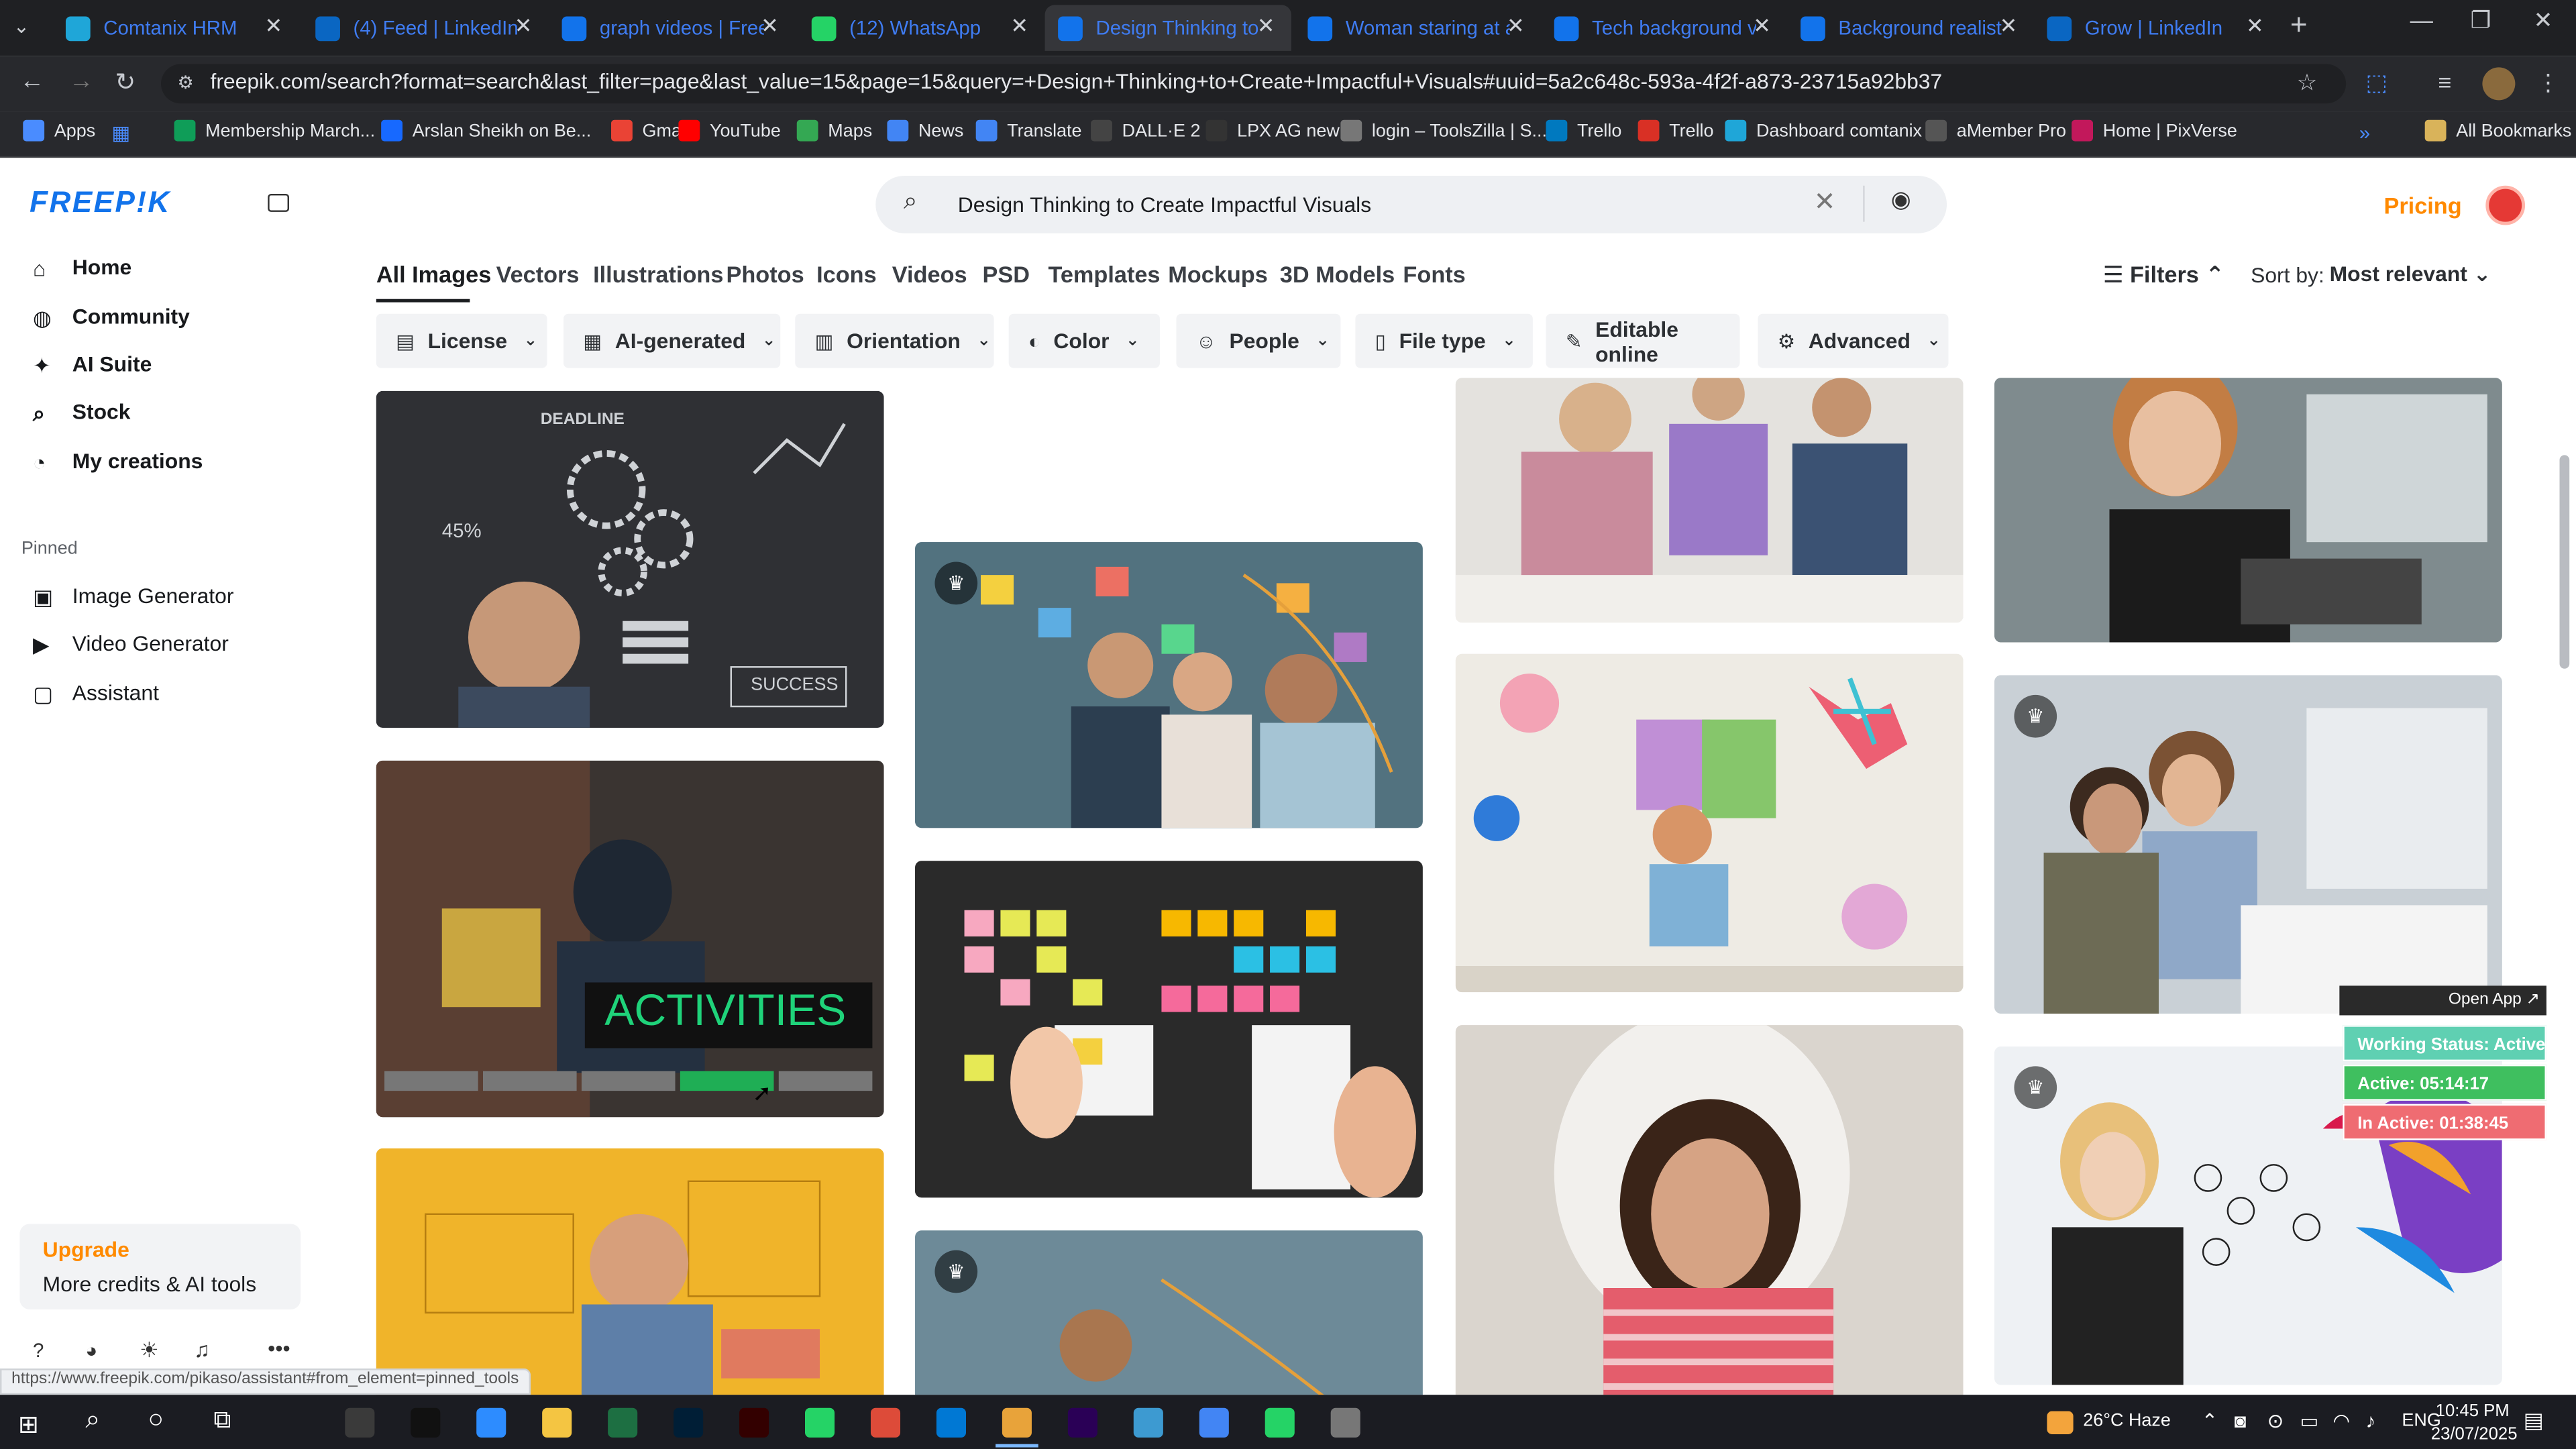 The width and height of the screenshot is (2576, 1449). I want to click on search-taskbar-icon: ⌕, so click(92, 1421).